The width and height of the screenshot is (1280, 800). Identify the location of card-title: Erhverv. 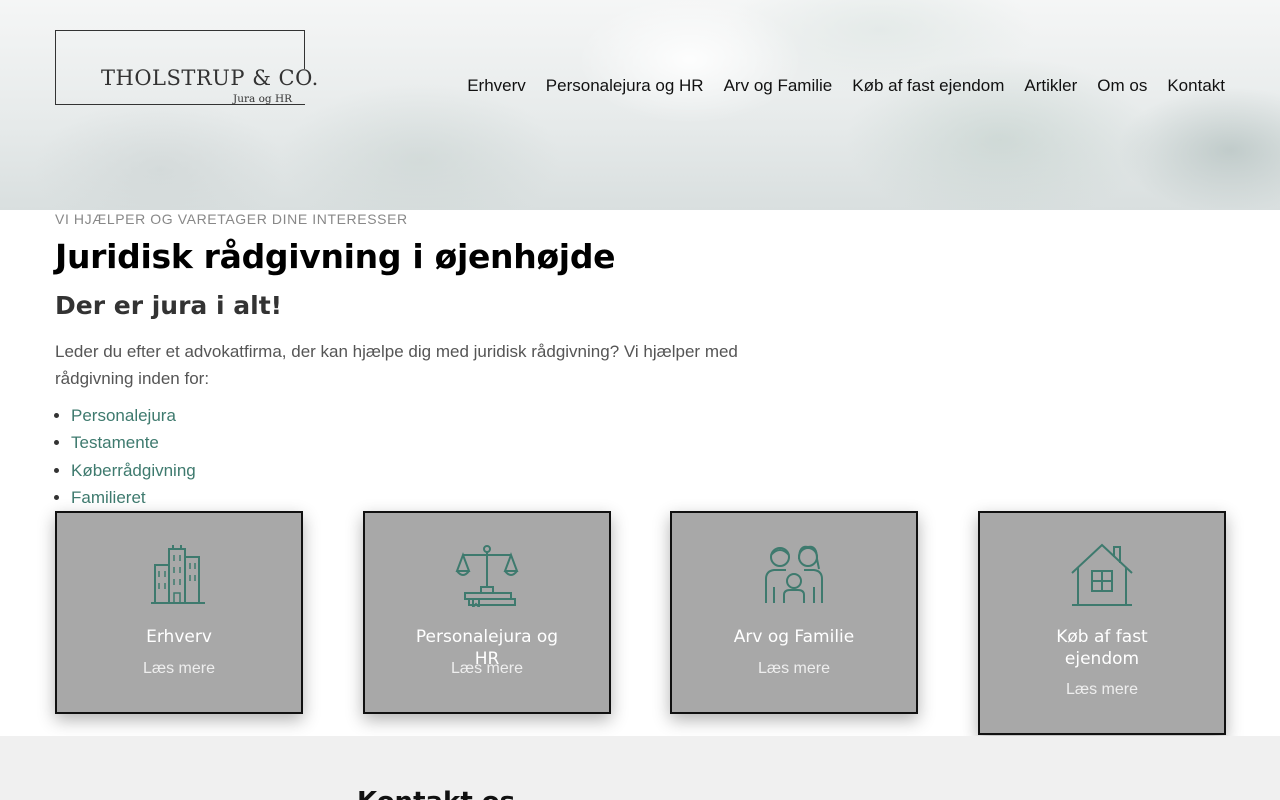
(179, 637).